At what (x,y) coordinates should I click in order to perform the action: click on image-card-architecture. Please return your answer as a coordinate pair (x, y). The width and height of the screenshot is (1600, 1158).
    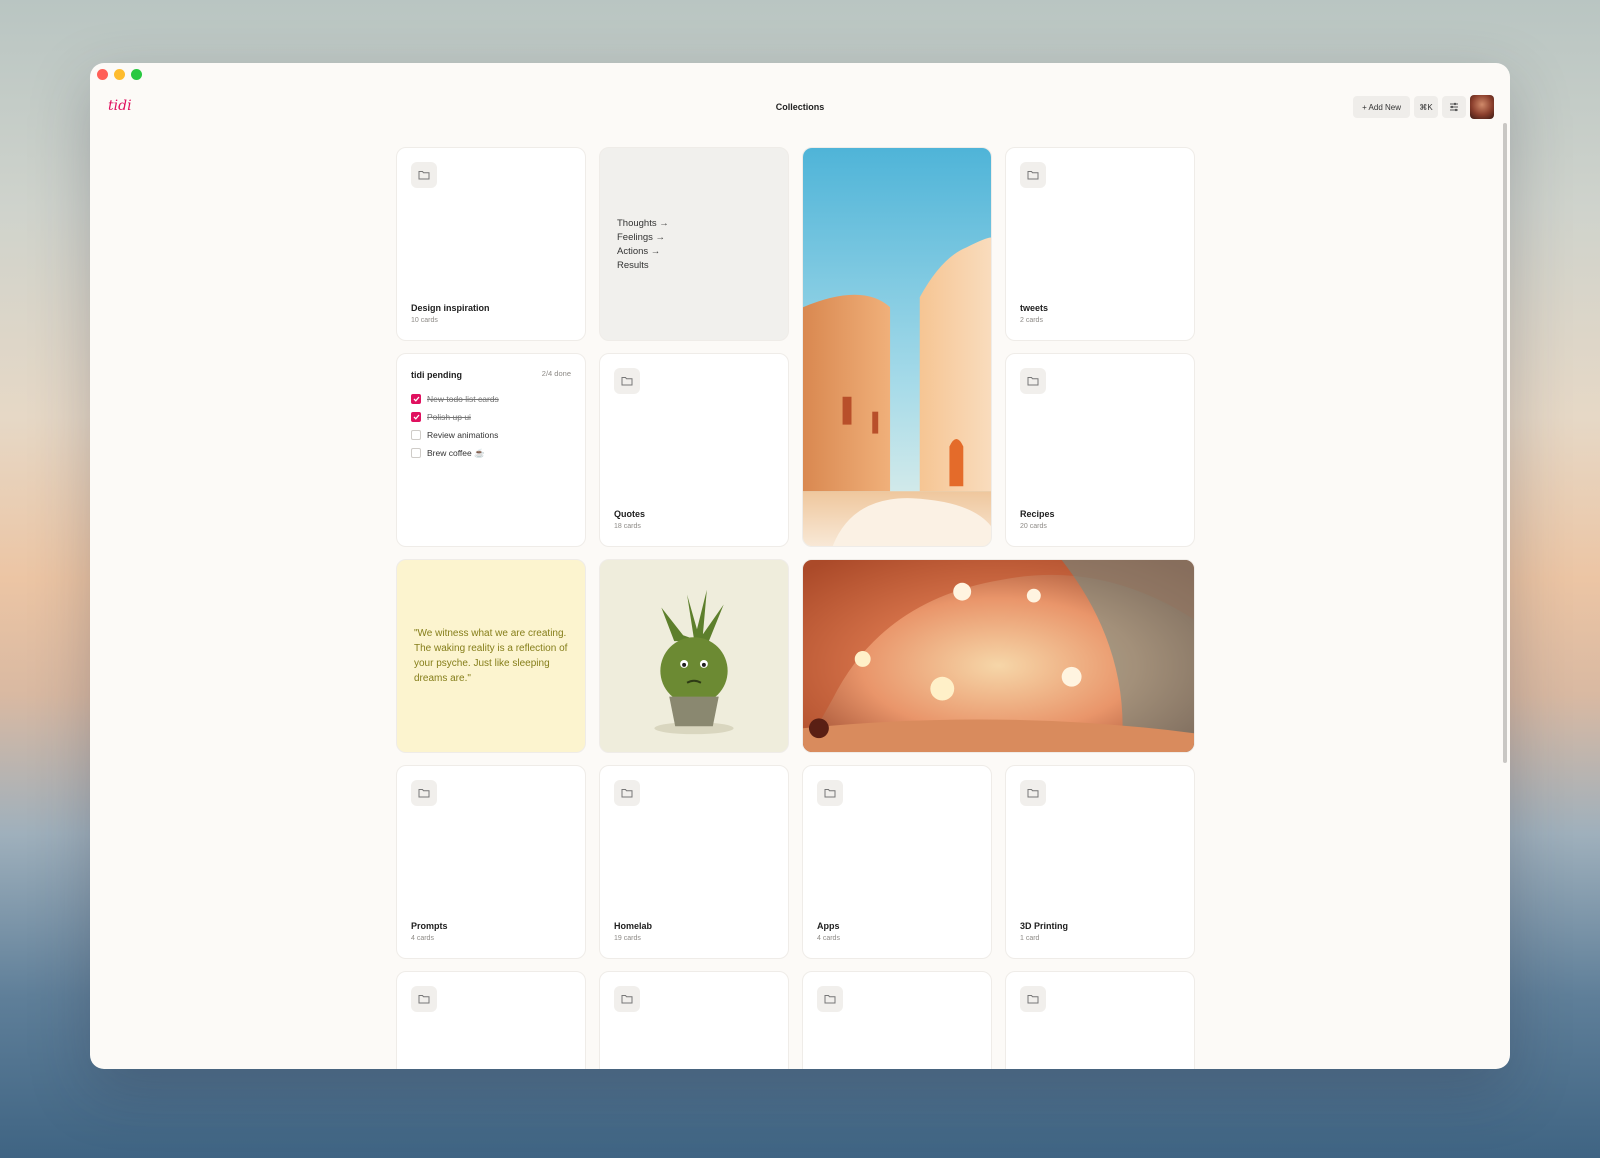
    Looking at the image, I should click on (897, 347).